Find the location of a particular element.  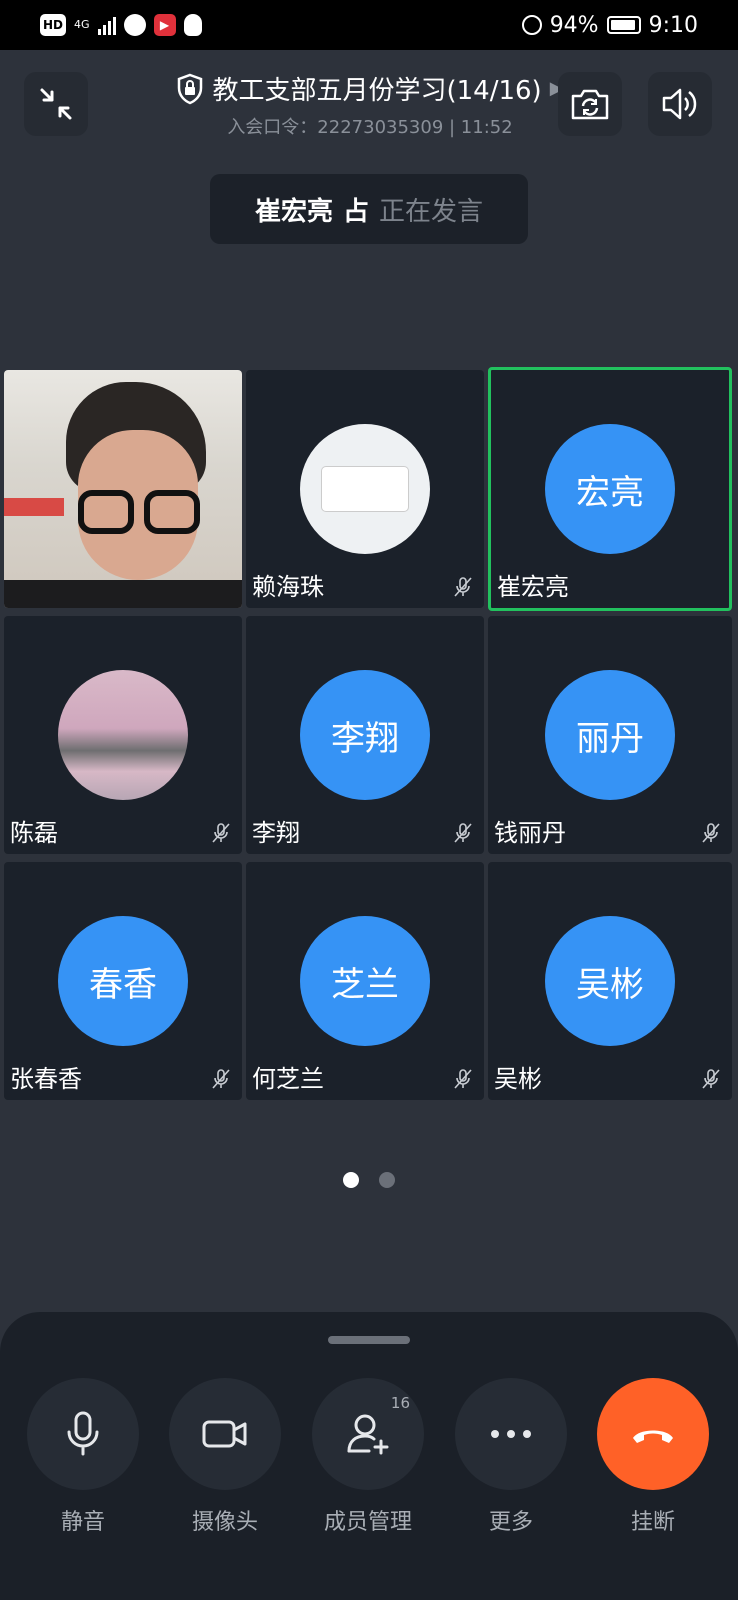

mute-button is located at coordinates (83, 1434).